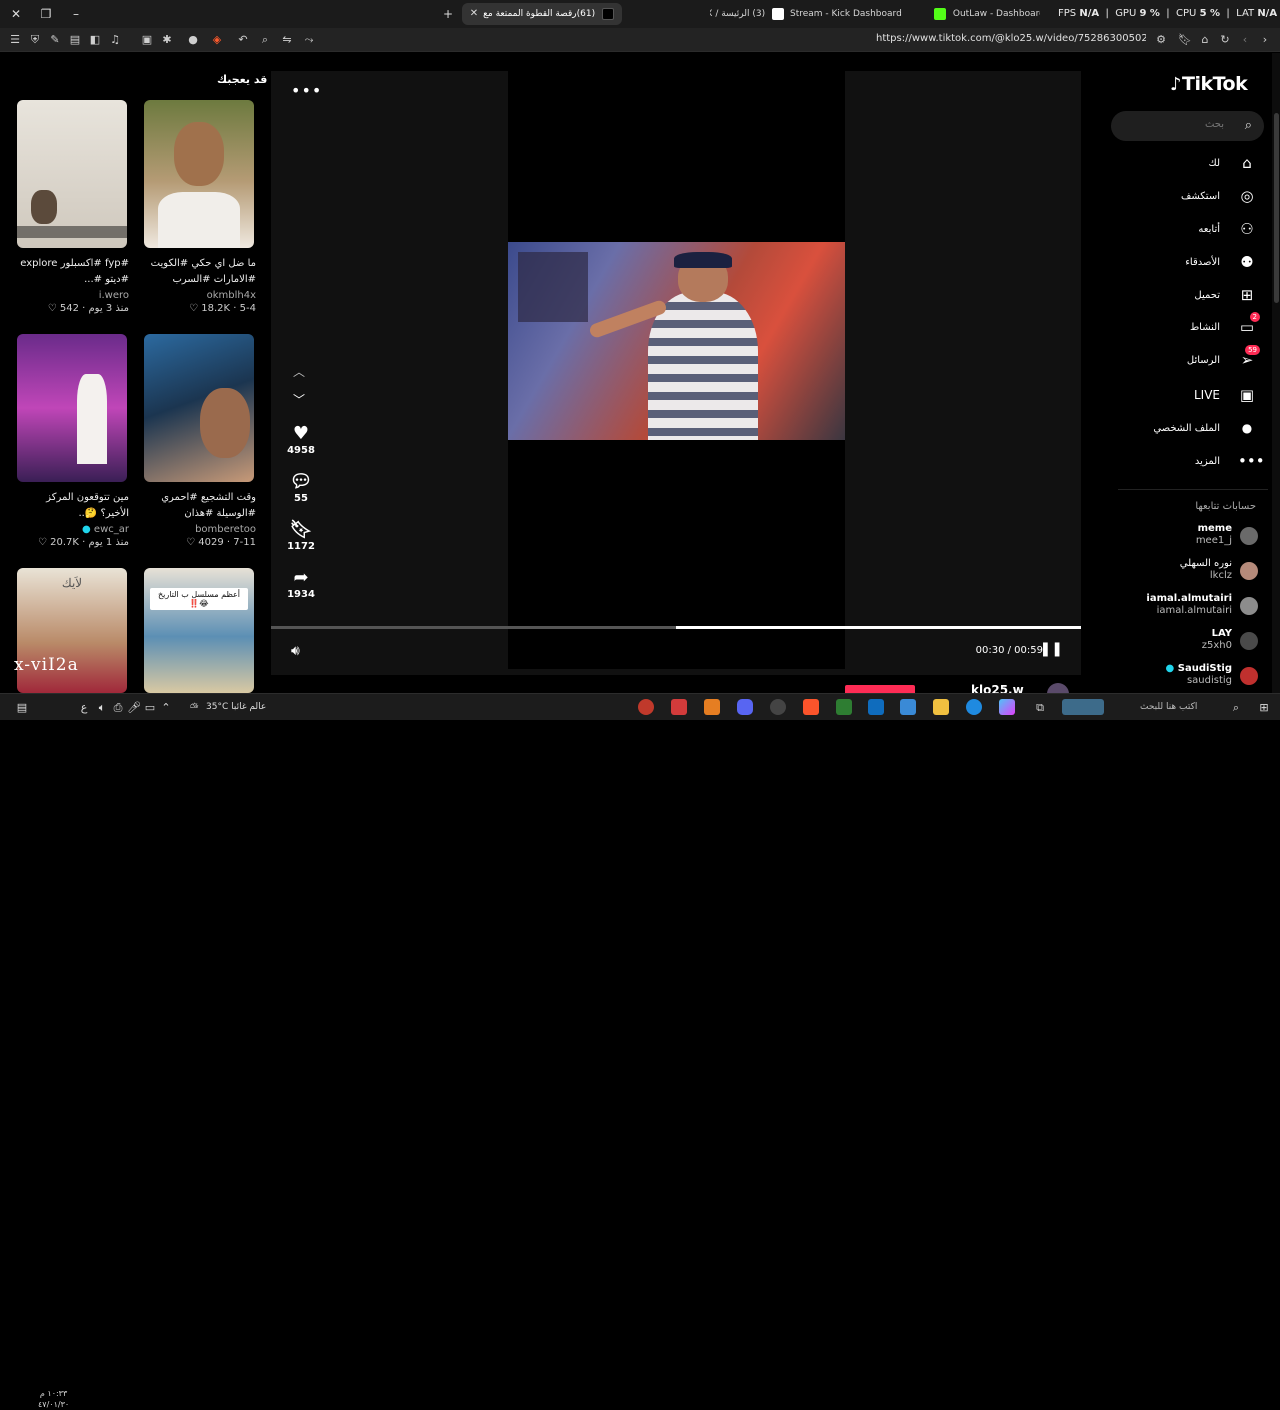 The height and width of the screenshot is (1410, 1280). Describe the element at coordinates (301, 482) in the screenshot. I see `comment-icon: 💬︎` at that location.